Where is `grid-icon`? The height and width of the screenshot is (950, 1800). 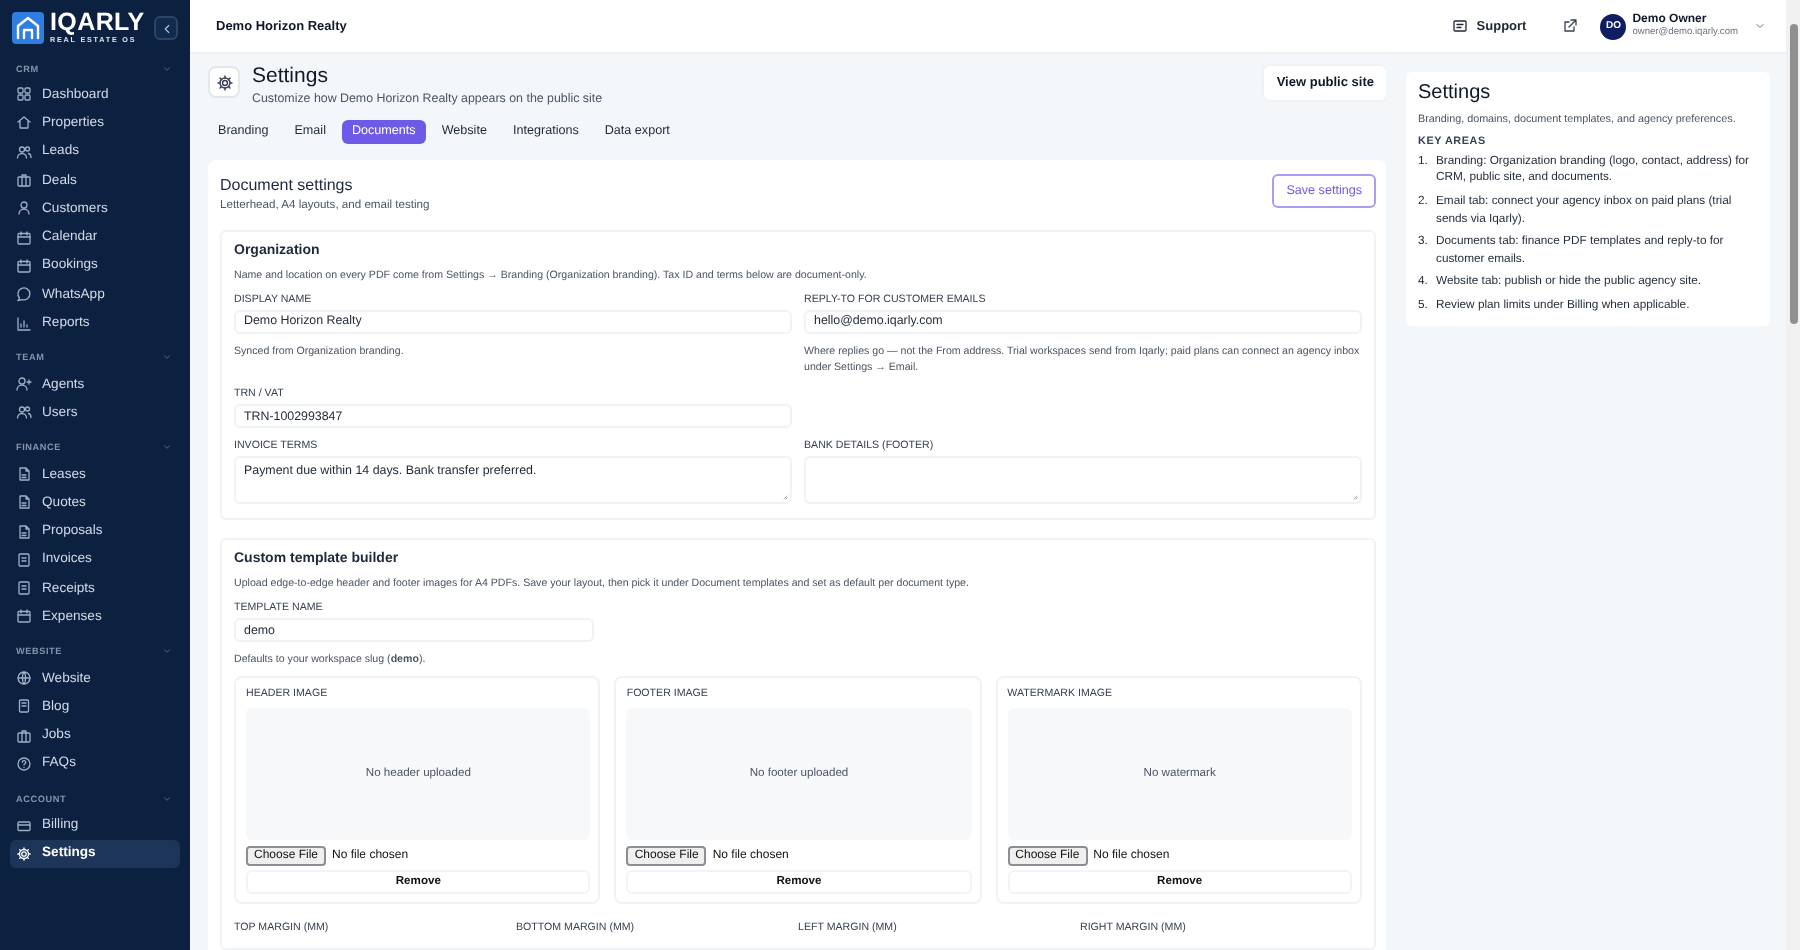 grid-icon is located at coordinates (24, 94).